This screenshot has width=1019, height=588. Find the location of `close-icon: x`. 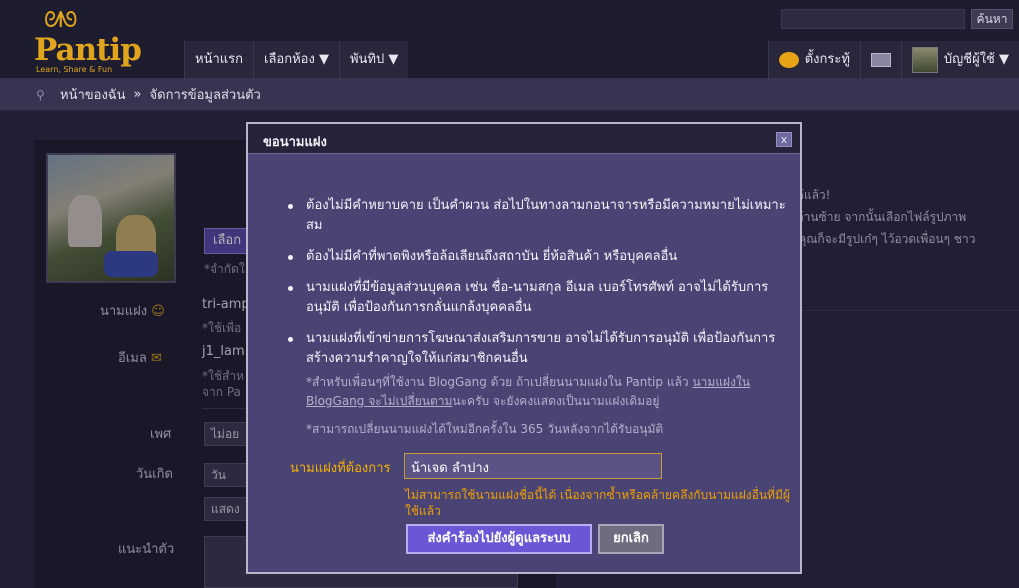

close-icon: x is located at coordinates (784, 139).